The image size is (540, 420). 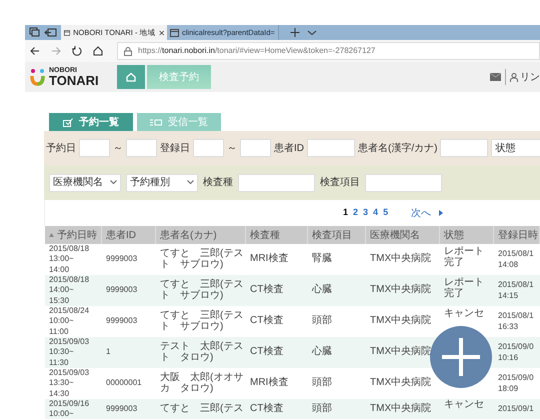 I want to click on view-tab: 予約一覧, so click(x=91, y=122).